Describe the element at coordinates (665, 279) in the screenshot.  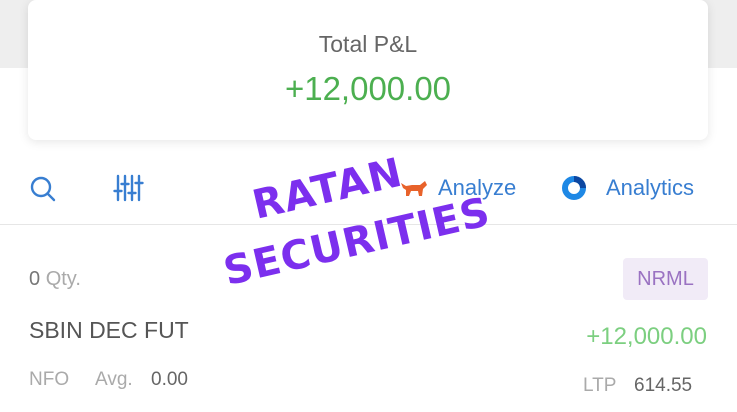
I see `product-badge: NRML` at that location.